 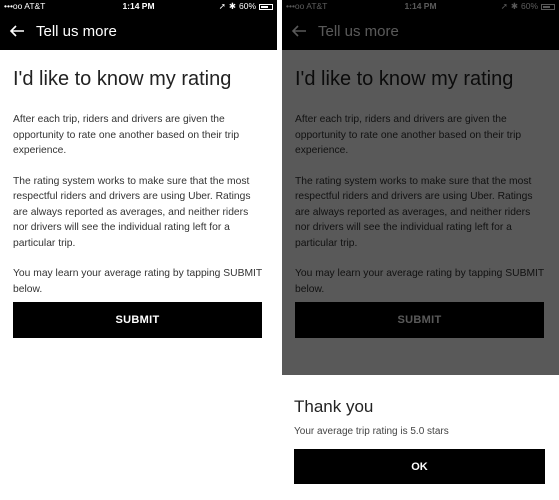 What do you see at coordinates (138, 6) in the screenshot?
I see `status-bar: •••oo AT&T 1:14 PM ➚ ✱ 60%` at bounding box center [138, 6].